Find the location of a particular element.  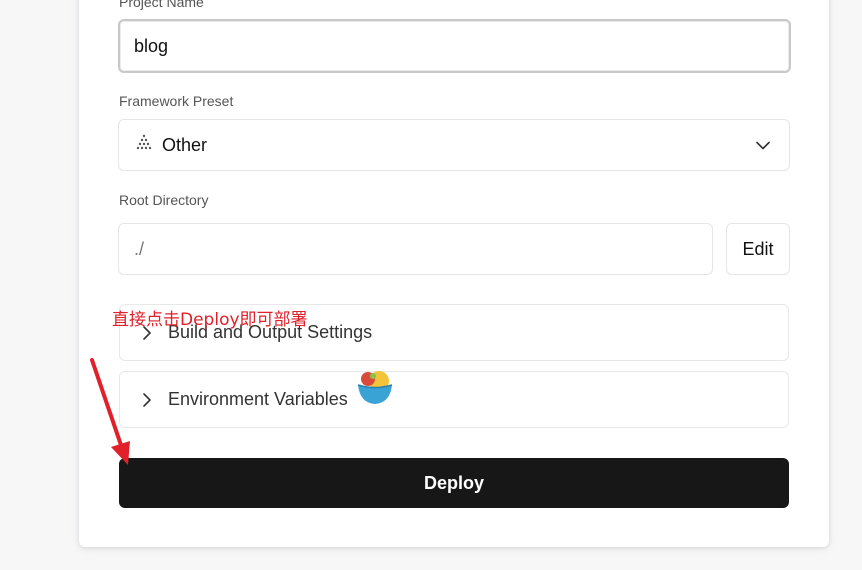

project-name-value: blog is located at coordinates (151, 45).